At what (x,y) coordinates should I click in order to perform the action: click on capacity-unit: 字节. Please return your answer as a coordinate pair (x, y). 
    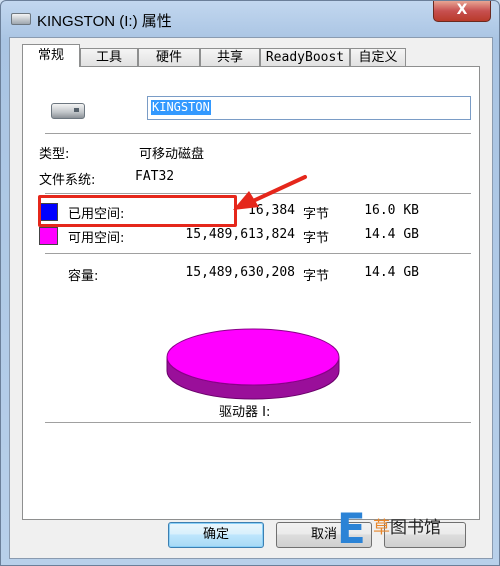
    Looking at the image, I should click on (316, 276).